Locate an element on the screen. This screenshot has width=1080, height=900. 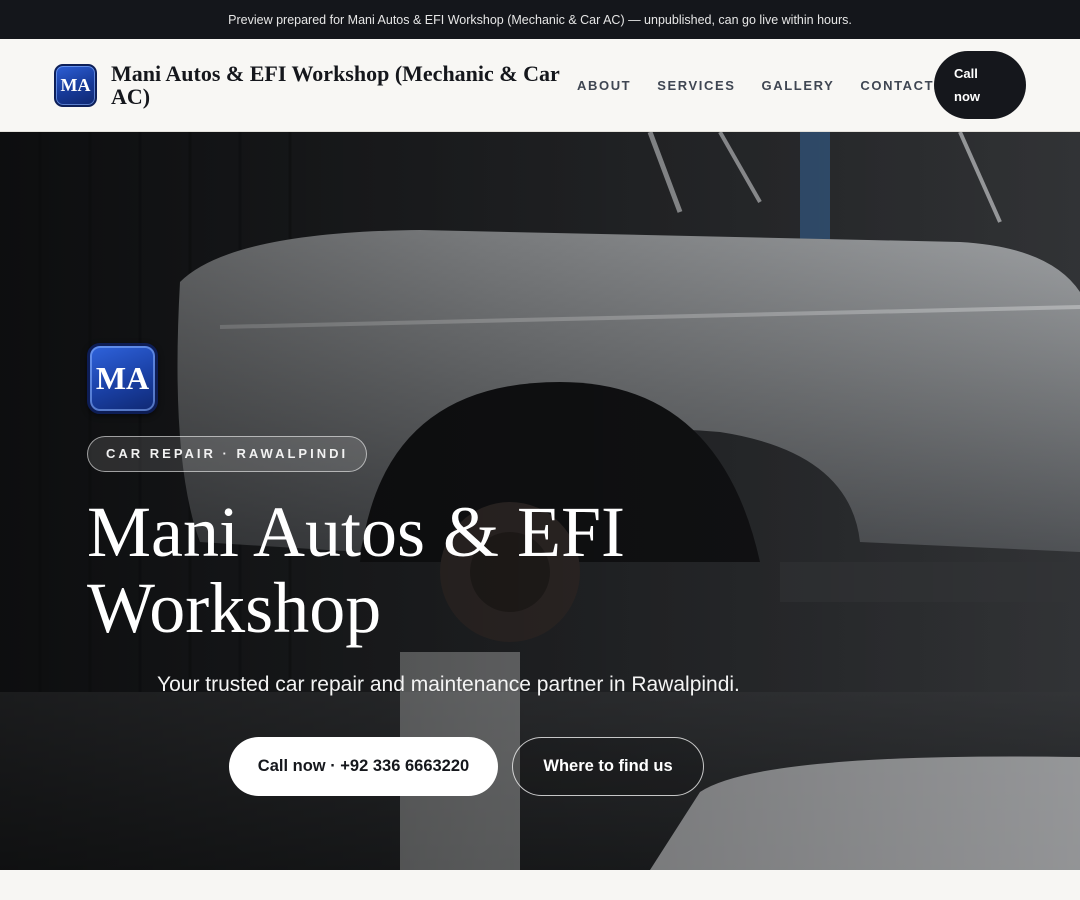
nav-gallery: GALLERY is located at coordinates (798, 85).